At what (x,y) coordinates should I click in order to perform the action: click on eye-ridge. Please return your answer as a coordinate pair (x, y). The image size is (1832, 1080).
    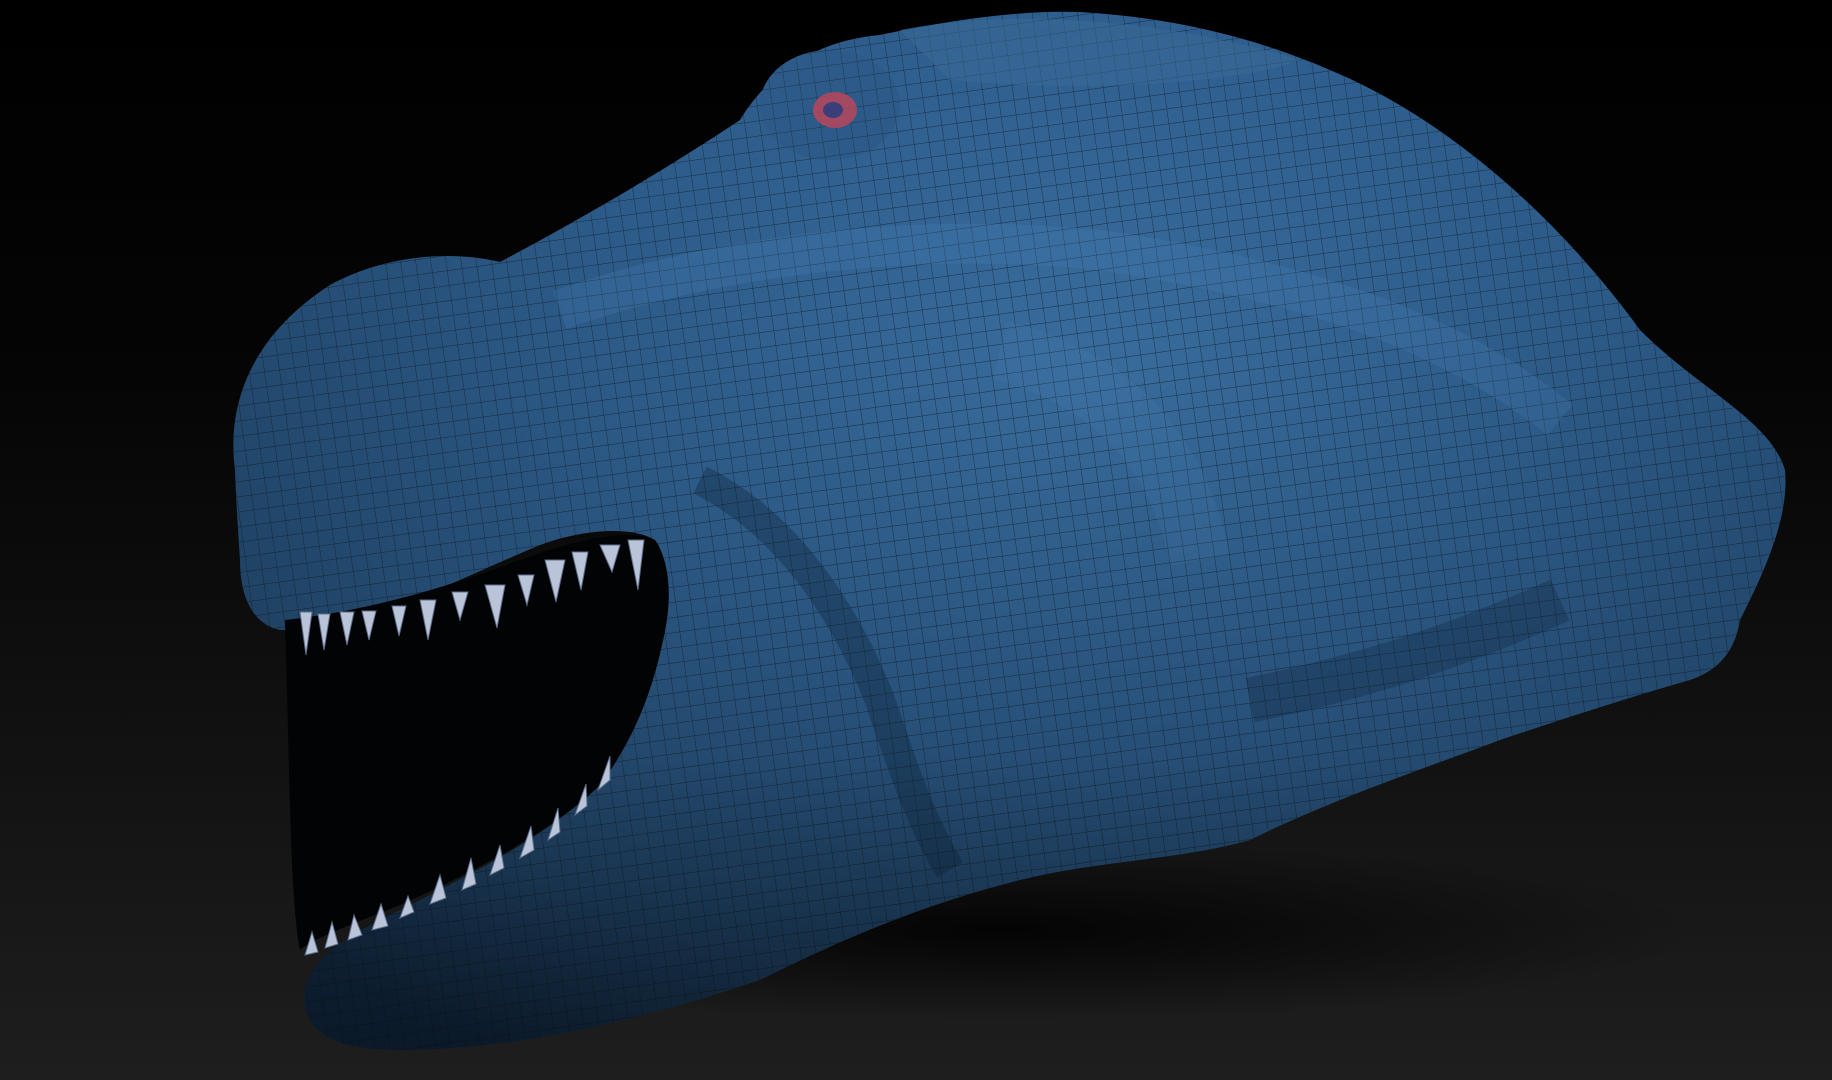
    Looking at the image, I should click on (830, 105).